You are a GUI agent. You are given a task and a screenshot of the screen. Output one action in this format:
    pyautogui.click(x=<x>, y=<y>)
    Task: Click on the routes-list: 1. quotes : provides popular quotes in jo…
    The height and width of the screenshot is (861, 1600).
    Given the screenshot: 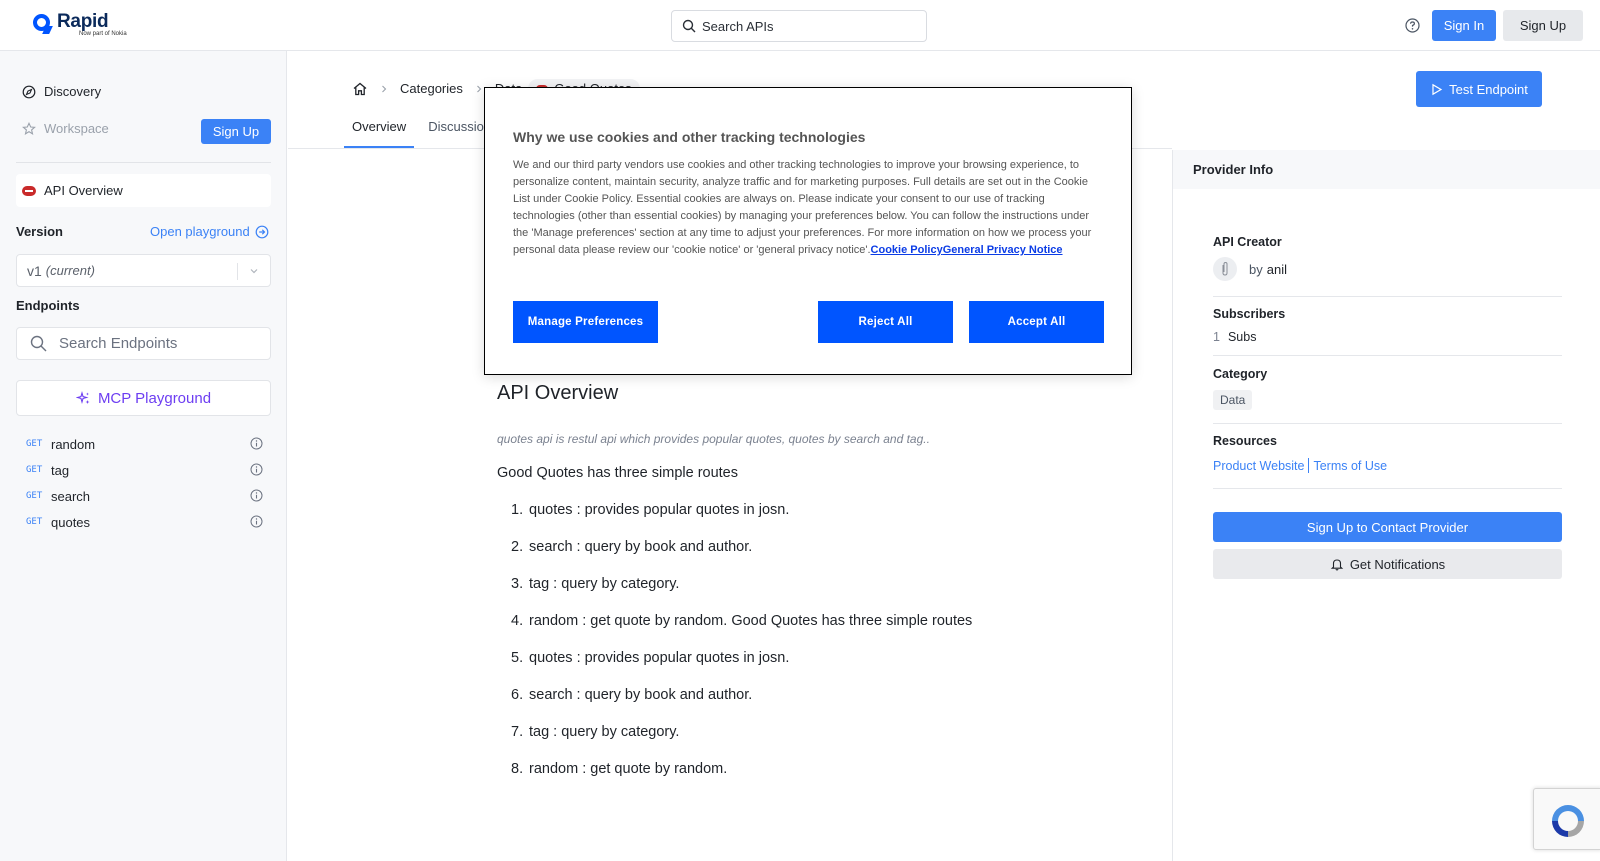 What is the action you would take?
    pyautogui.click(x=741, y=650)
    